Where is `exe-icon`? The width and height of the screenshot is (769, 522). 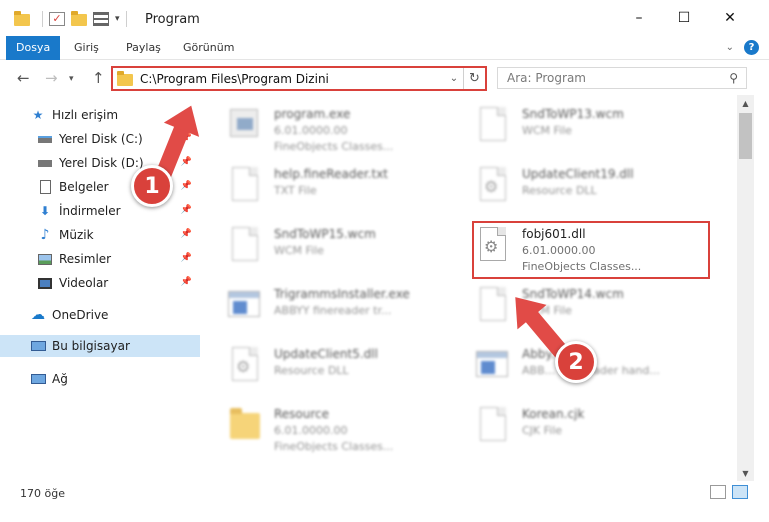
exe-icon is located at coordinates (245, 128).